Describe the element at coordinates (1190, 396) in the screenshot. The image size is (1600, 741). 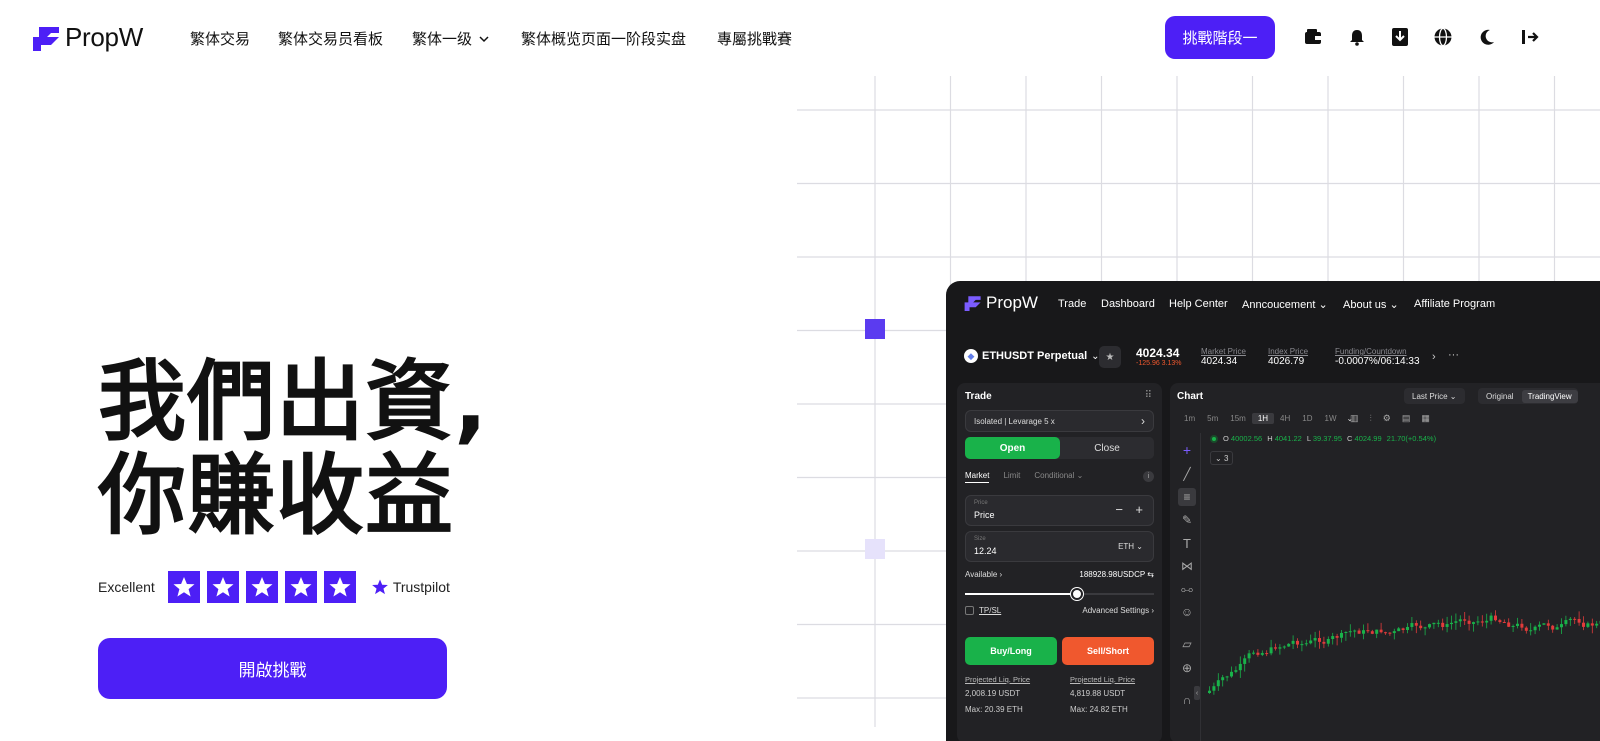
I see `chart-title: Chart` at that location.